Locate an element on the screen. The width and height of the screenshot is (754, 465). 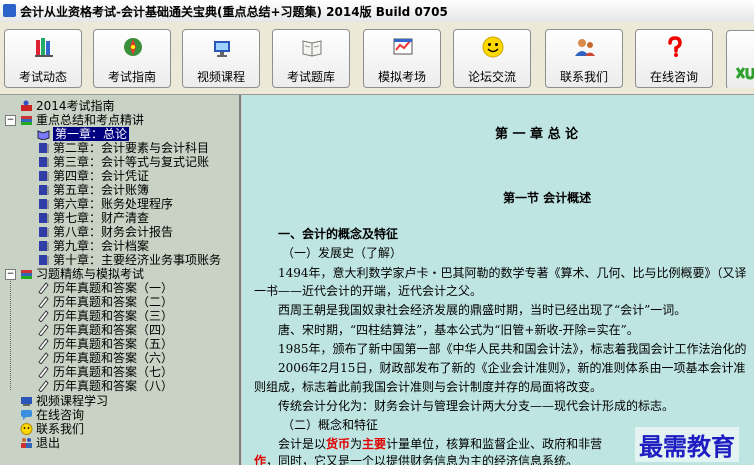
paragraph-western-zhou: 西周王朝是我国奴隶社会经济发展的鼎盛时期，当时已经出现了“会计”一词。 is located at coordinates (482, 310).